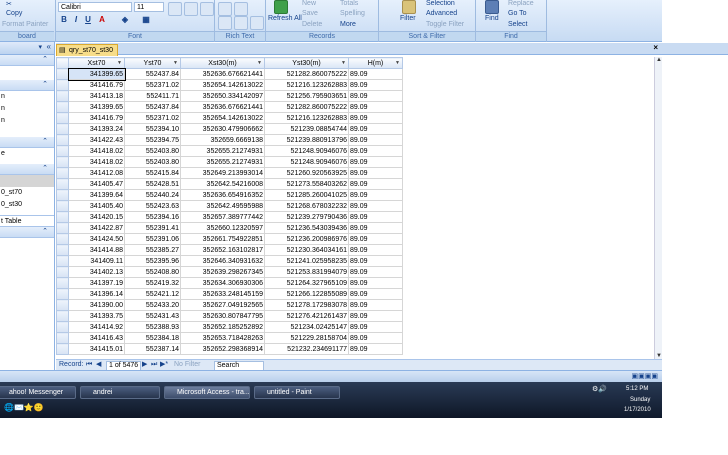  I want to click on table-cell: 352634.306930306, so click(222, 283).